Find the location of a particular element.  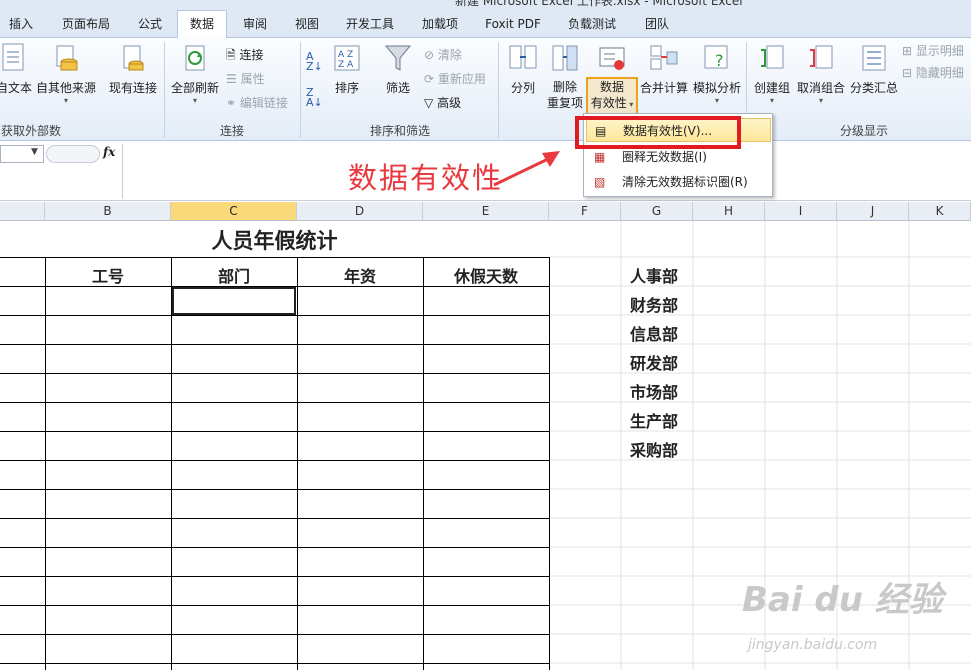

tab-insert: 插入 is located at coordinates (21, 25).